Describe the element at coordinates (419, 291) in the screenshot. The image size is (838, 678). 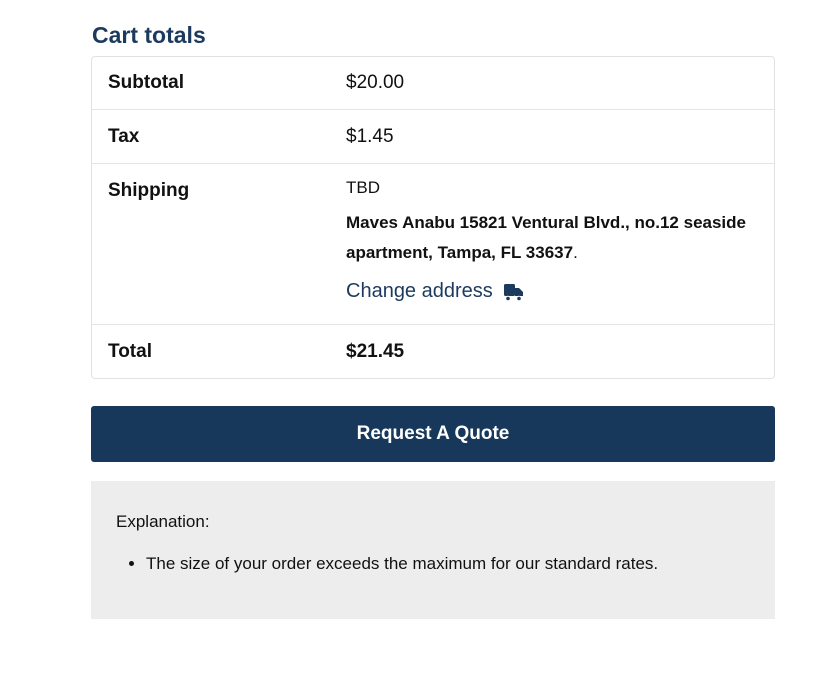
I see `change-address-label: Change address` at that location.